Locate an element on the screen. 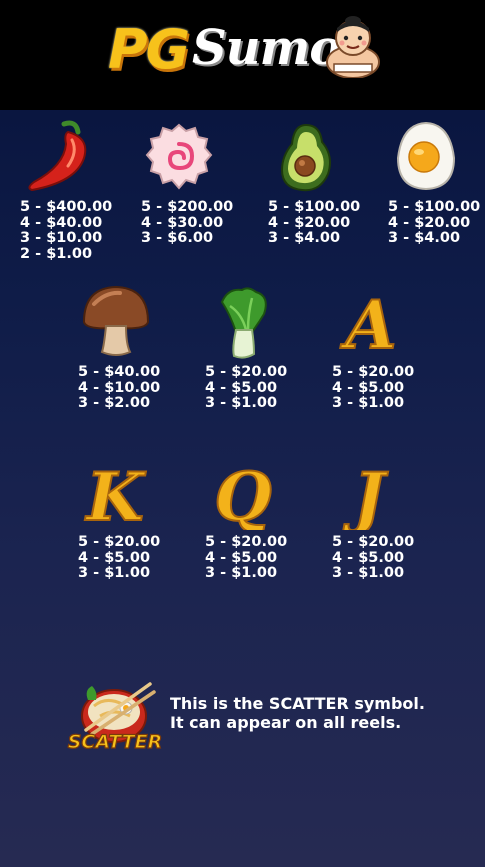 The image size is (485, 867). sumo-mascot-icon is located at coordinates (353, 47).